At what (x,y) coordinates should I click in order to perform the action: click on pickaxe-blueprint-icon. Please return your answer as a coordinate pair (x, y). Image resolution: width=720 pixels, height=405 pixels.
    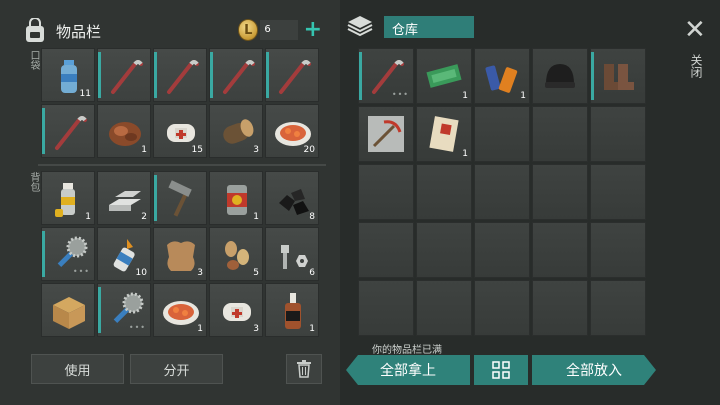
    Looking at the image, I should click on (386, 134).